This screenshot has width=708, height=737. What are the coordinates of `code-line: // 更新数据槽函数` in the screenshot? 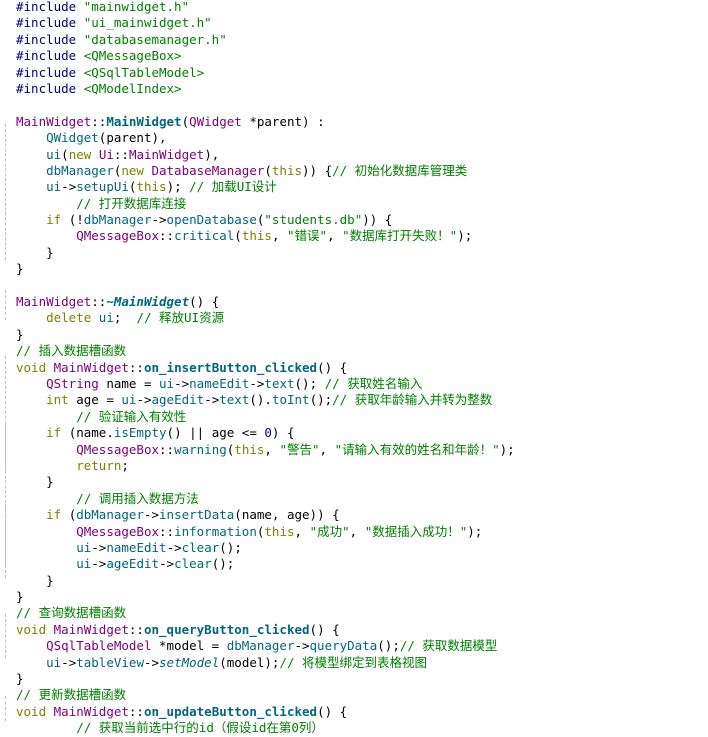 It's located at (360, 695).